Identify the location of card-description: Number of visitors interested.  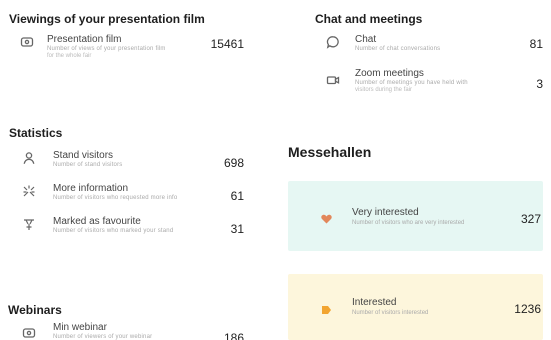
(390, 313).